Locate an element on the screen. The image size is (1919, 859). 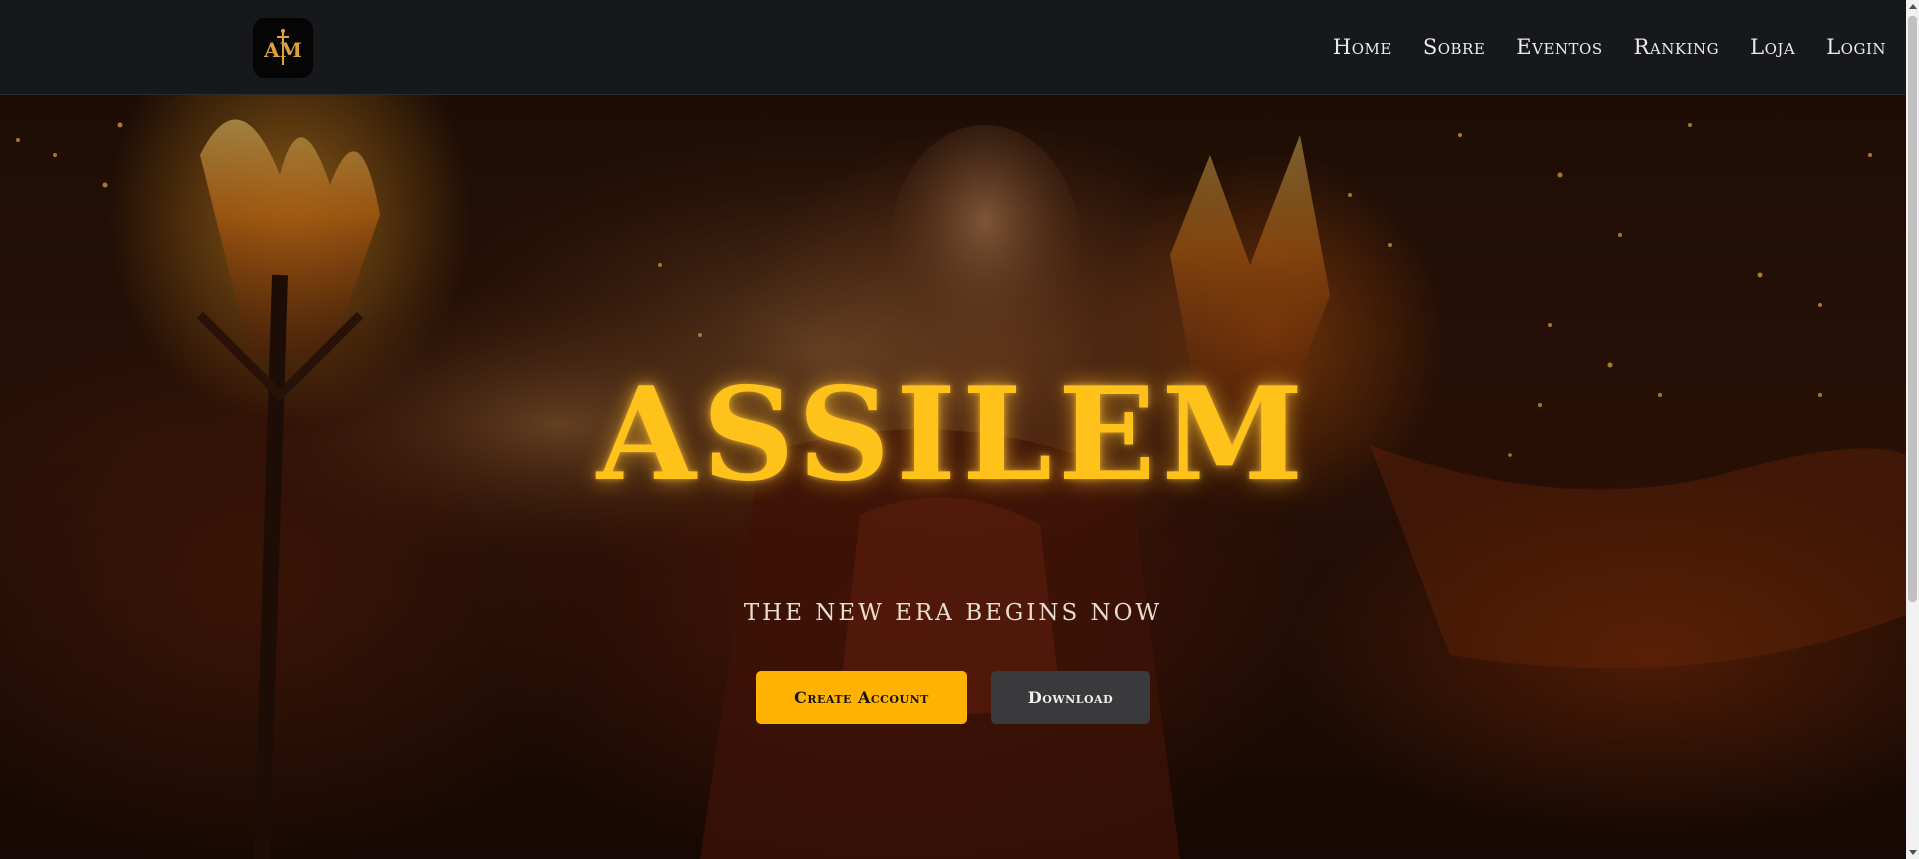
logo-icon: AM is located at coordinates (282, 47).